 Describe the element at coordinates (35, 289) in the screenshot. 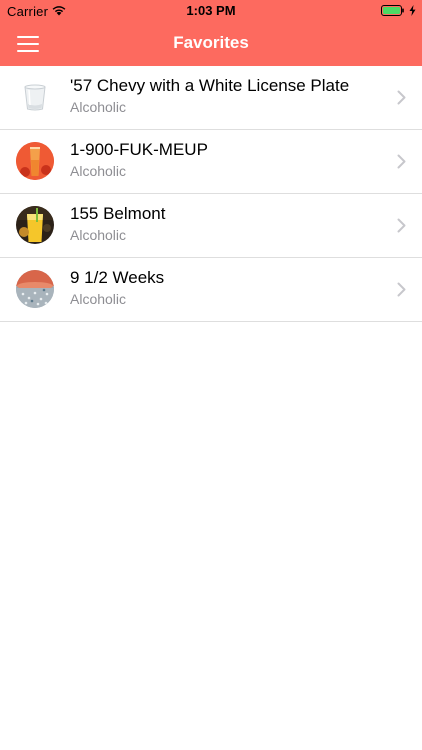

I see `sugar-rim-cocktail-icon` at that location.